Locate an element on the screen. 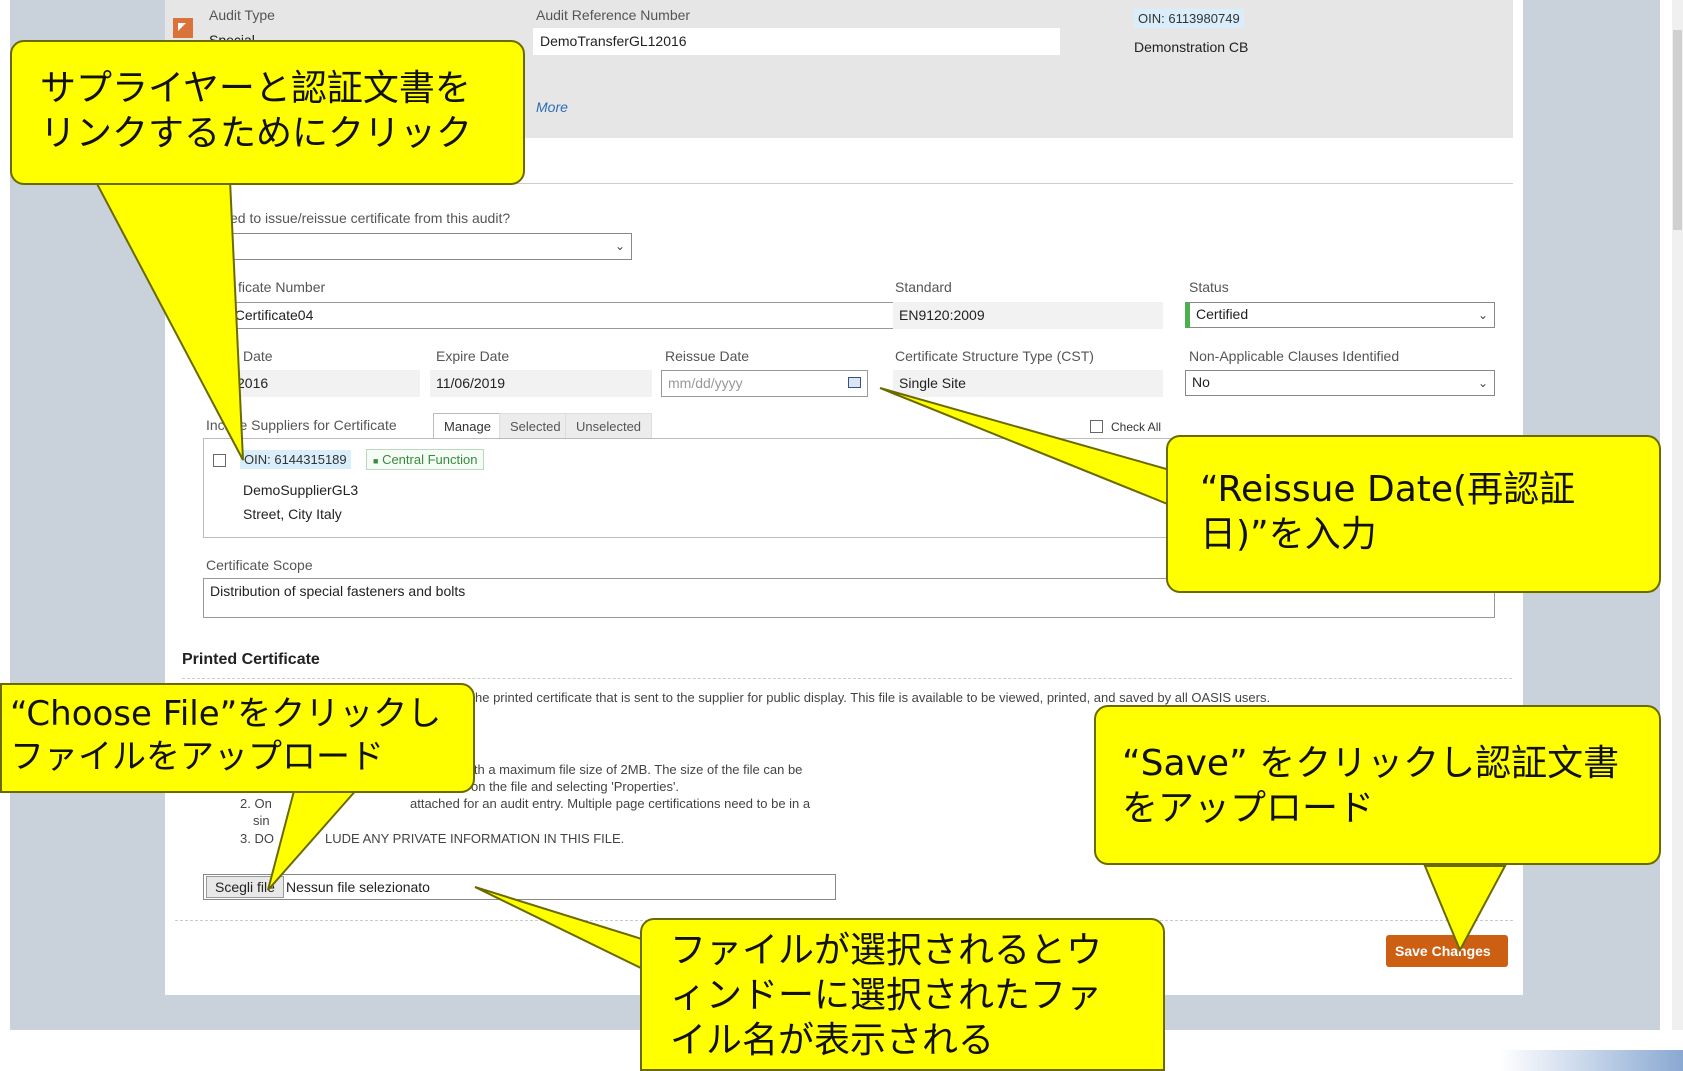 The width and height of the screenshot is (1683, 1071). pointer-reissue-date is located at coordinates (1025, 447).